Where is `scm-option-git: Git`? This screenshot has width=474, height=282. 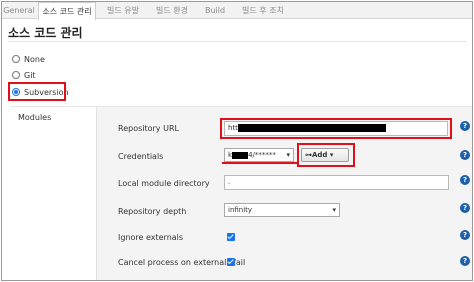
scm-option-git: Git is located at coordinates (24, 75).